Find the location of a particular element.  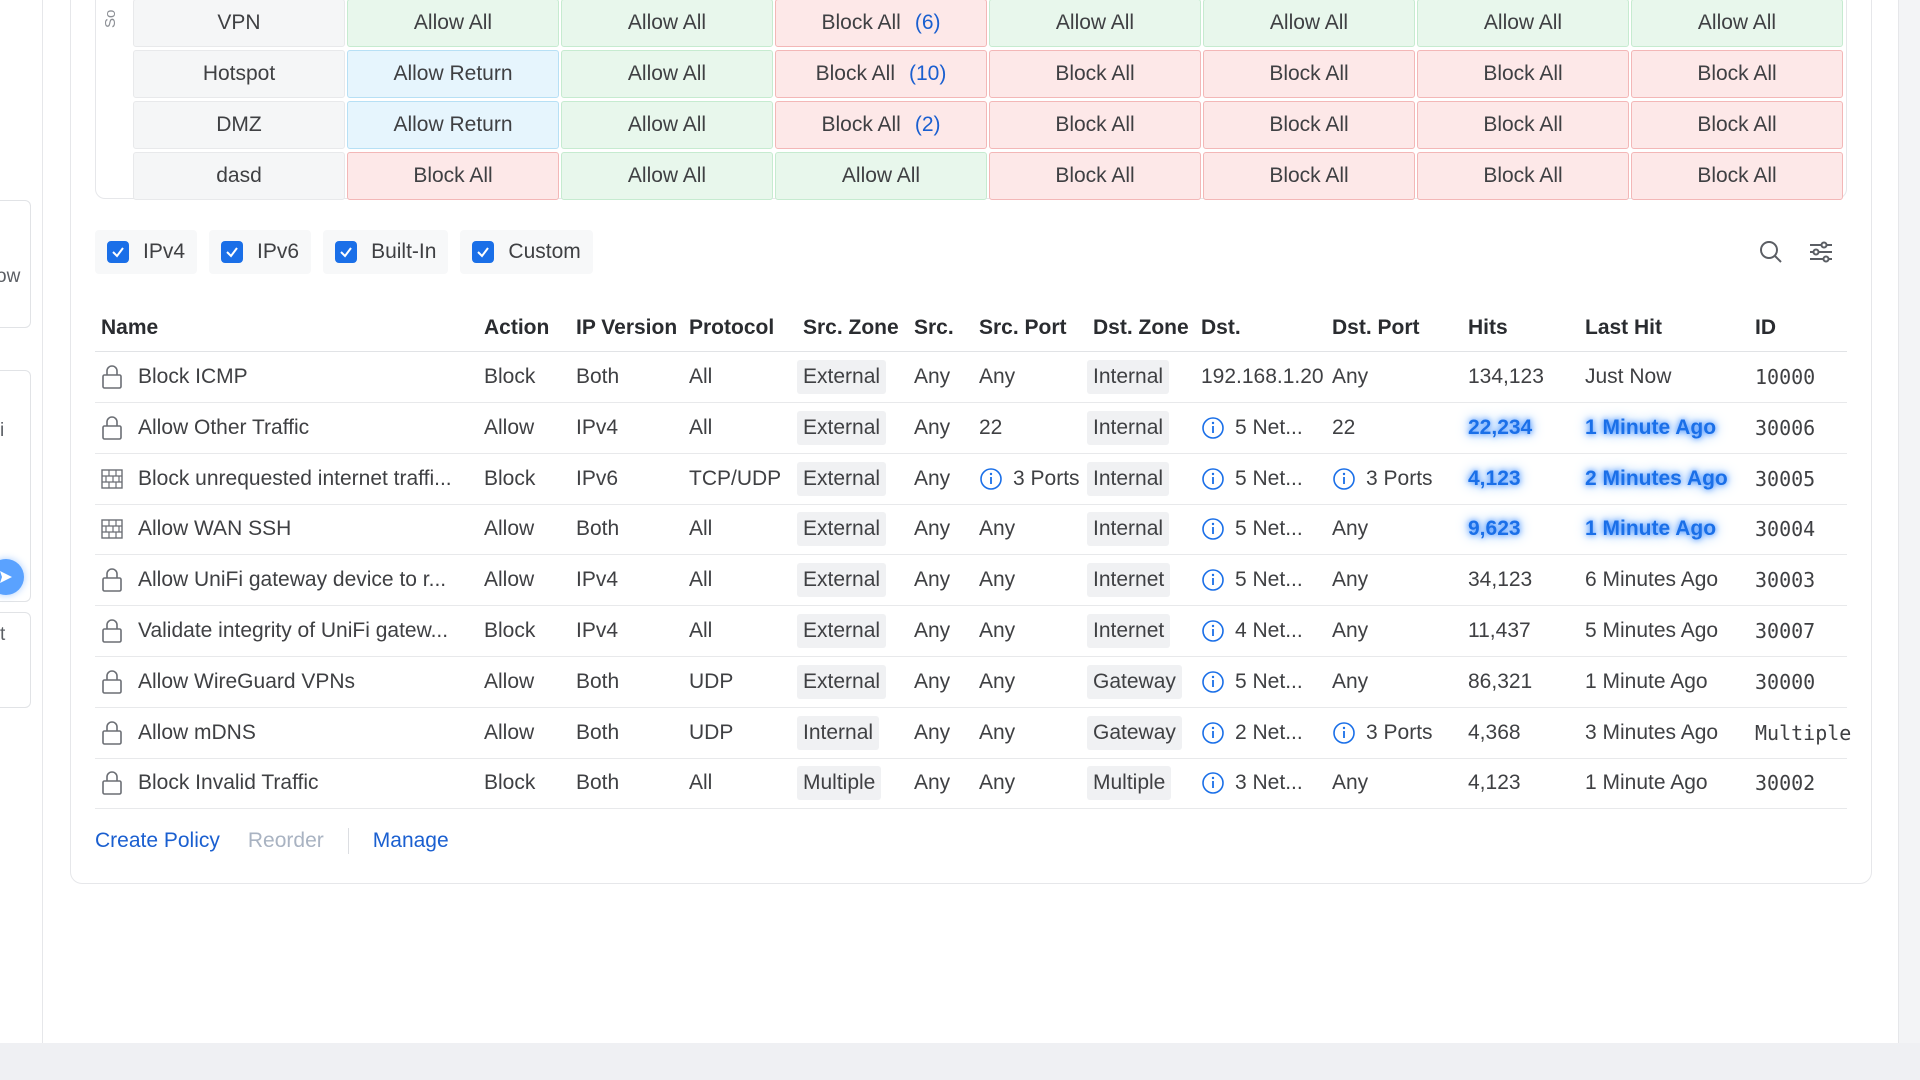

matrix-cell: Block All (6) is located at coordinates (881, 23).